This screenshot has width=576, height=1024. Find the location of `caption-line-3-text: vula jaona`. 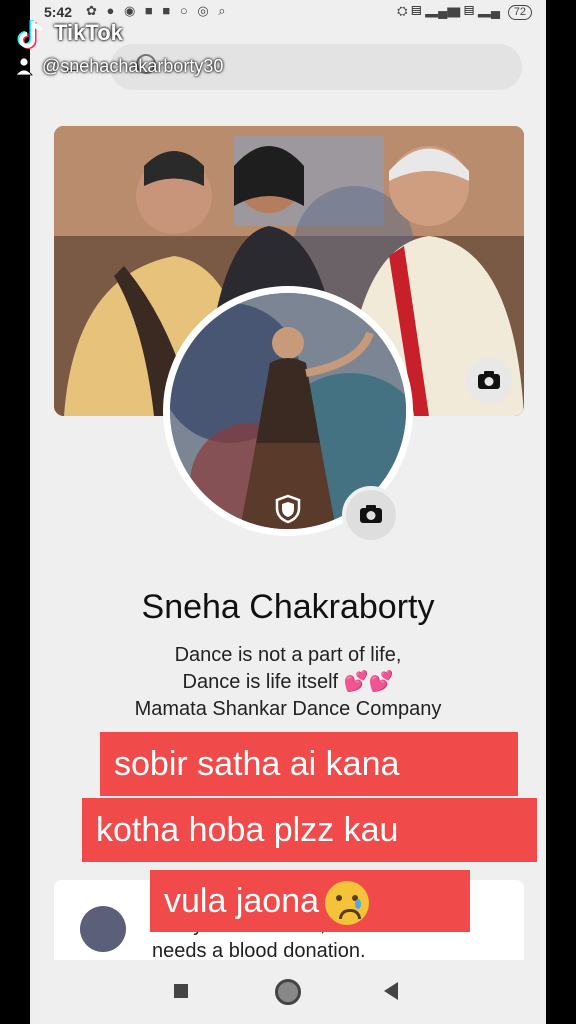

caption-line-3-text: vula jaona is located at coordinates (242, 901).